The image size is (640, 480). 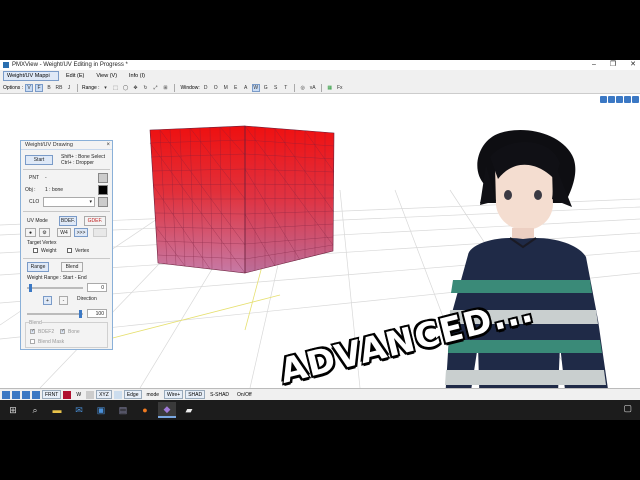 What do you see at coordinates (190, 87) in the screenshot?
I see `window-label: Window:` at bounding box center [190, 87].